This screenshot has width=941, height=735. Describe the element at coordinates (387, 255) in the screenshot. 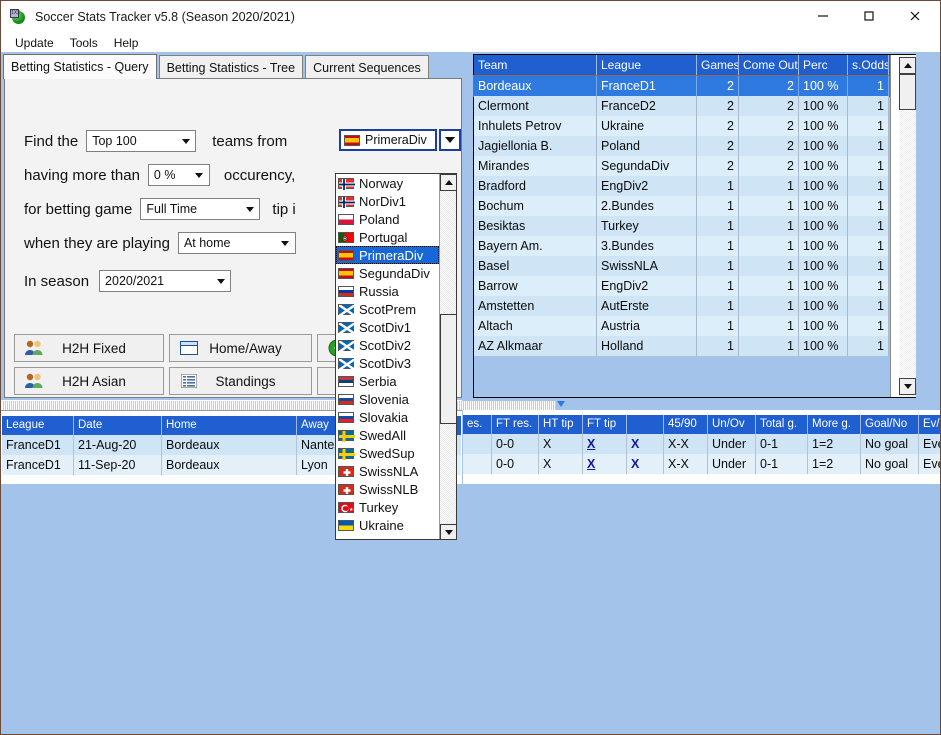

I see `dropdown-item-primeradiv: PrimeraDiv` at that location.